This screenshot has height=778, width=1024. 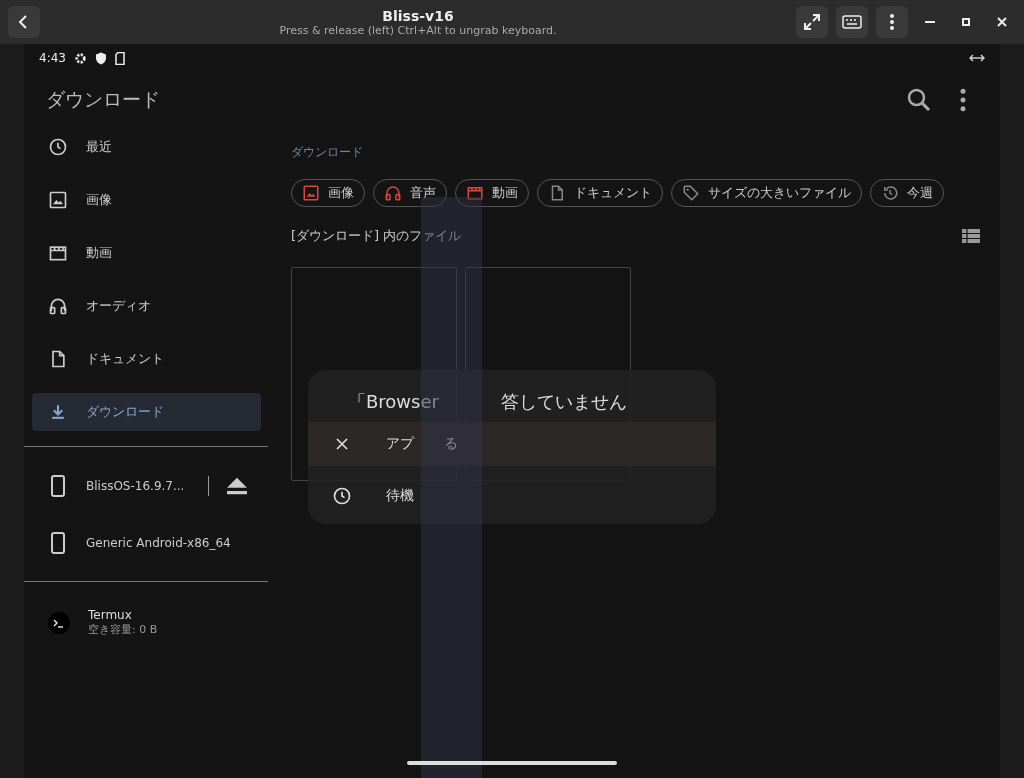 What do you see at coordinates (563, 402) in the screenshot?
I see `dialog-title: 答していません` at bounding box center [563, 402].